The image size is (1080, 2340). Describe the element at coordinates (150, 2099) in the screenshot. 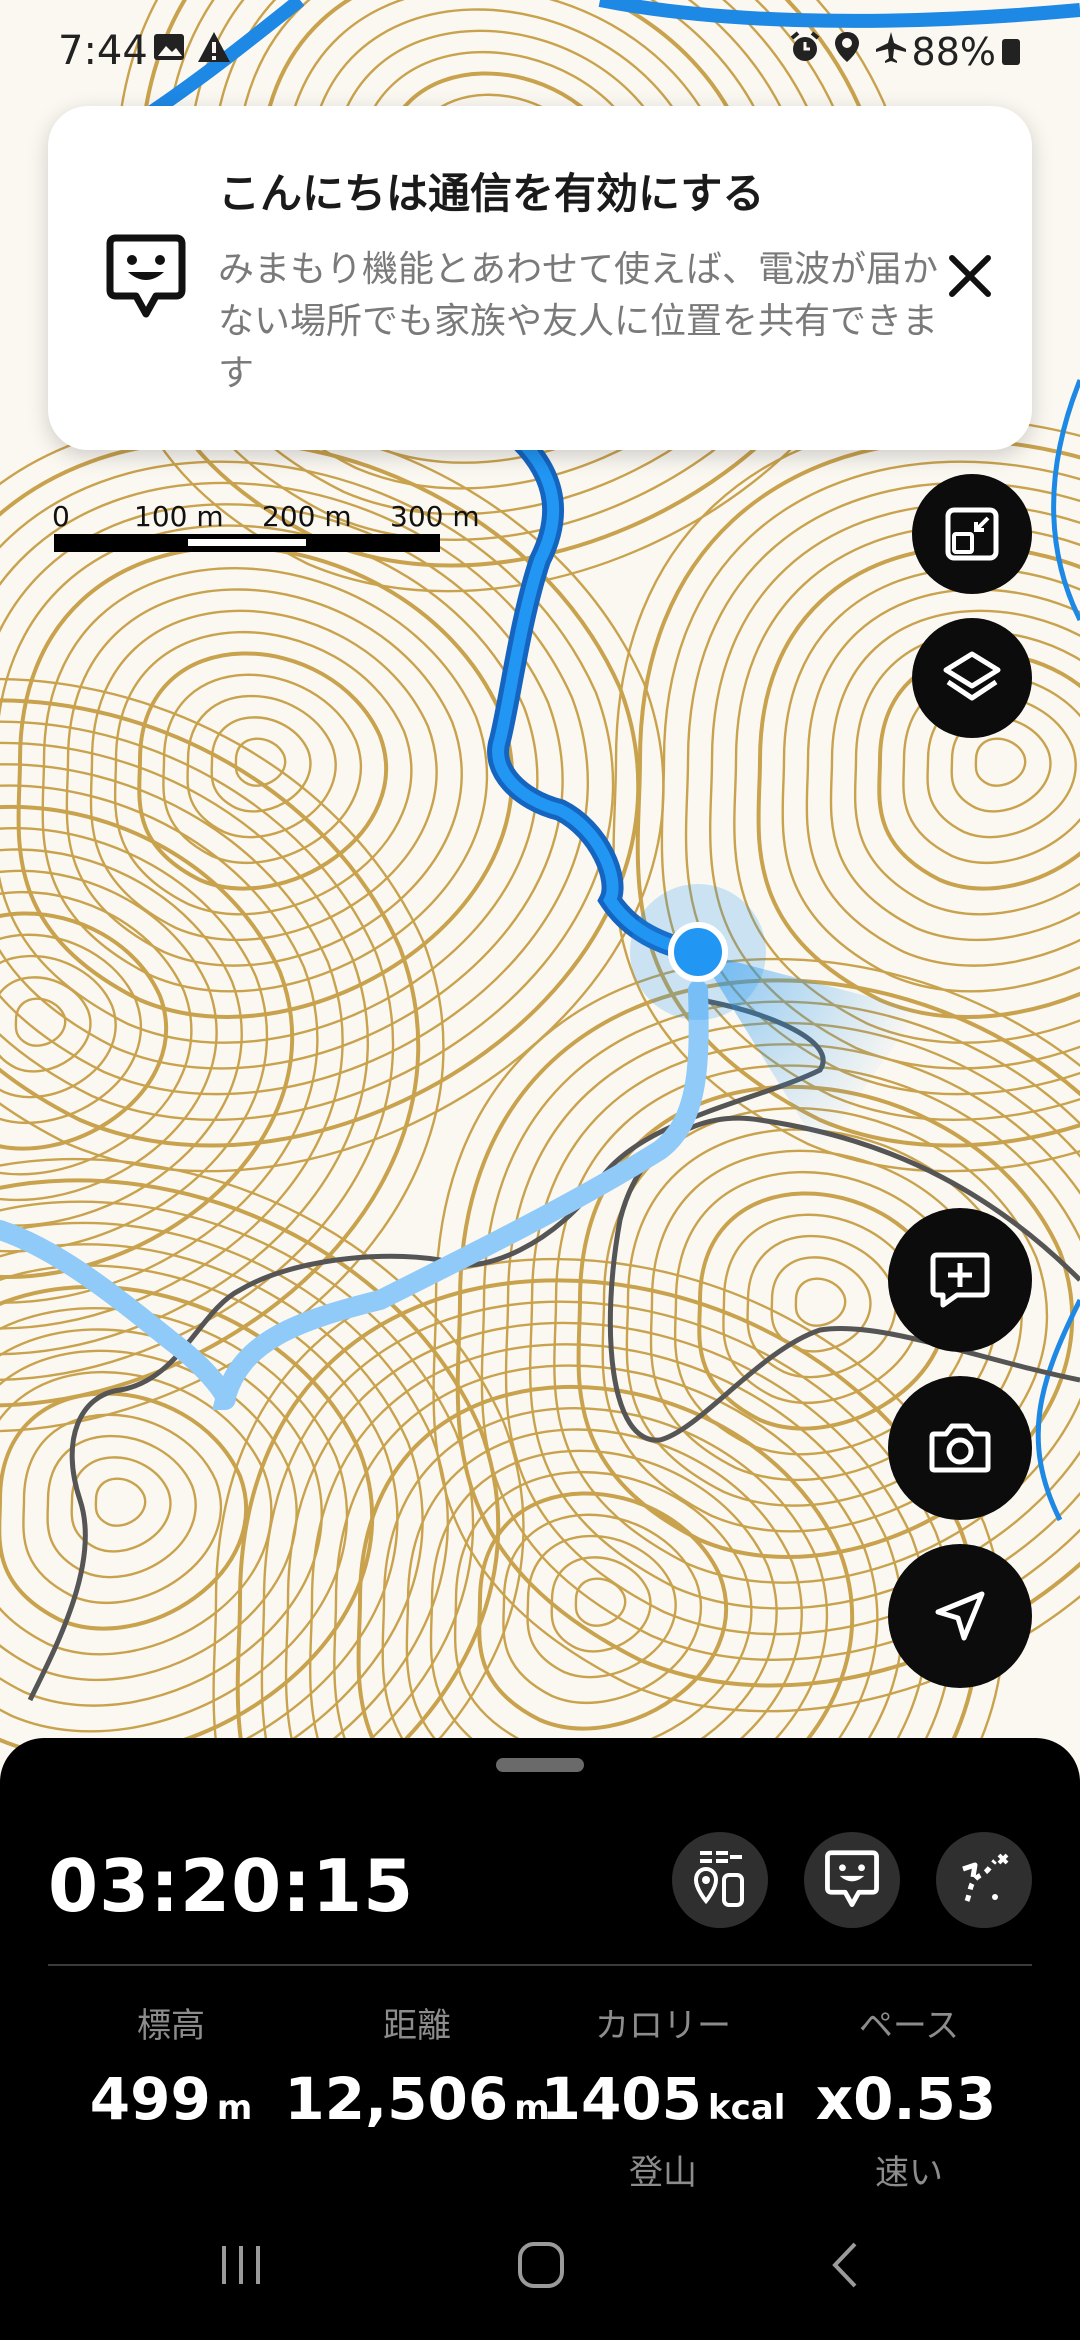

I see `stat-value: 499` at that location.